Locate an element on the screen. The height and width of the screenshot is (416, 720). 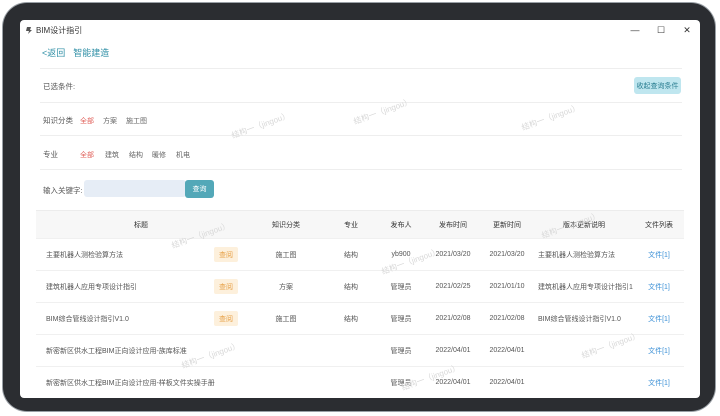
row-title: 建筑机器人应用专项设计指引 is located at coordinates (91, 287).